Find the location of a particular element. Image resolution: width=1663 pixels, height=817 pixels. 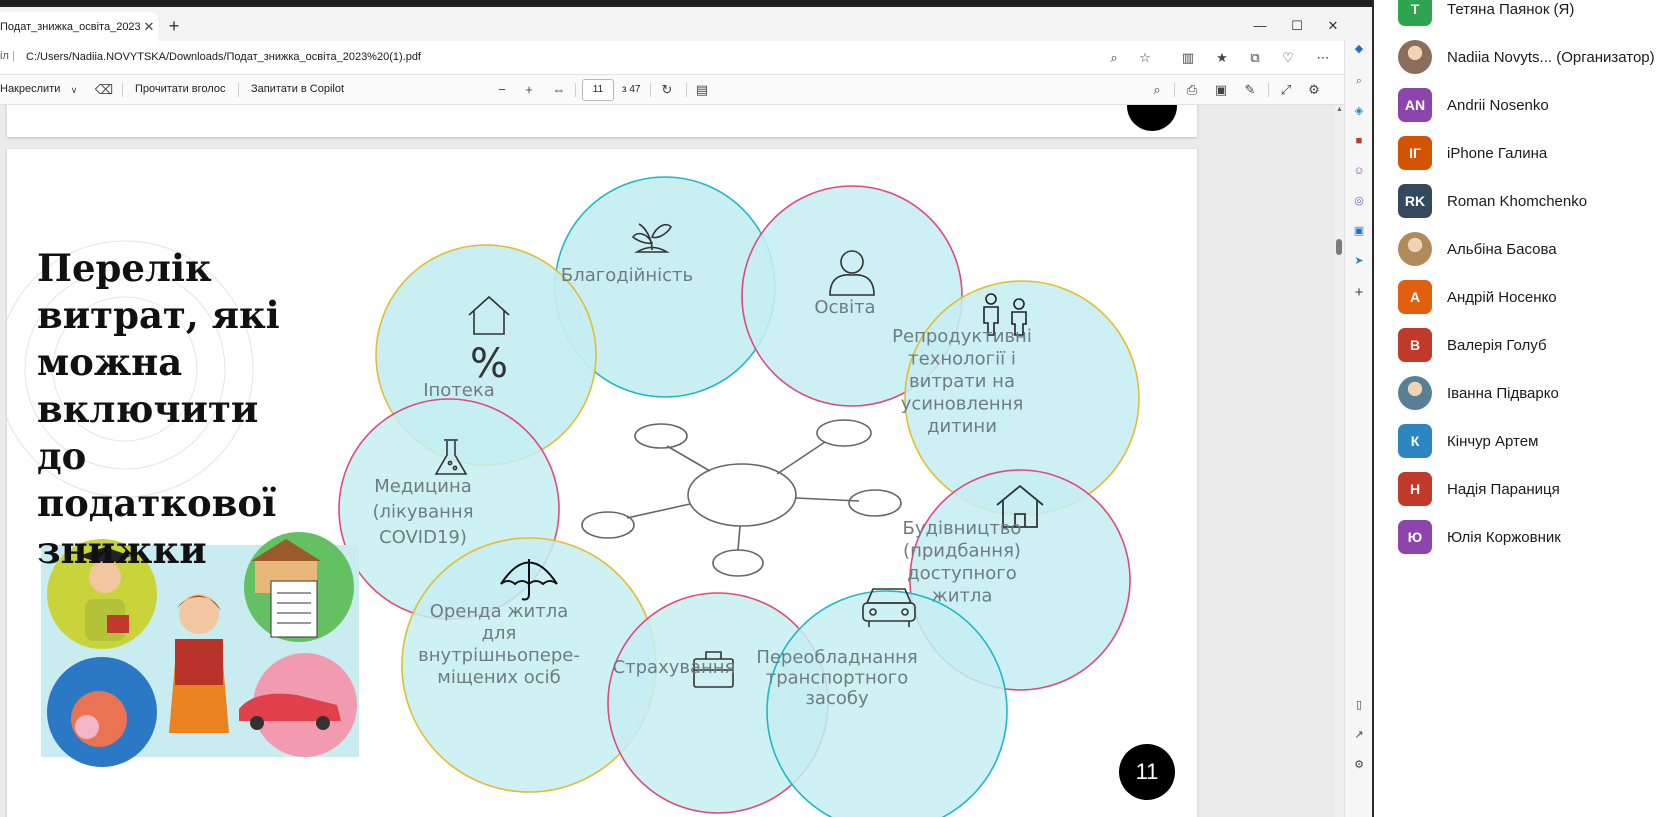

ask-copilot-button: Запитати в Copilot is located at coordinates (297, 89).